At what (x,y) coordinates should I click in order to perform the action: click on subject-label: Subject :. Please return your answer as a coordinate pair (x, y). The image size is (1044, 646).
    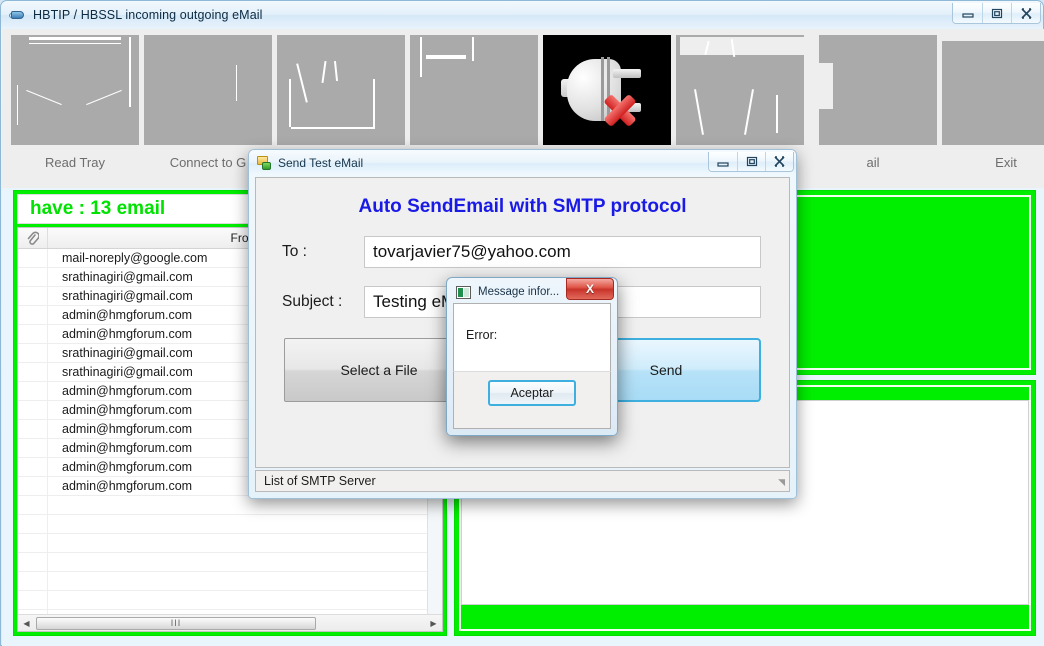
    Looking at the image, I should click on (312, 301).